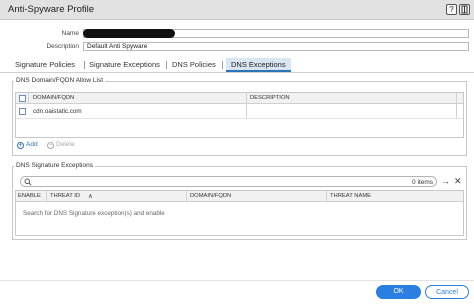 Image resolution: width=474 pixels, height=308 pixels. What do you see at coordinates (61, 145) in the screenshot?
I see `delete-button: − Delete` at bounding box center [61, 145].